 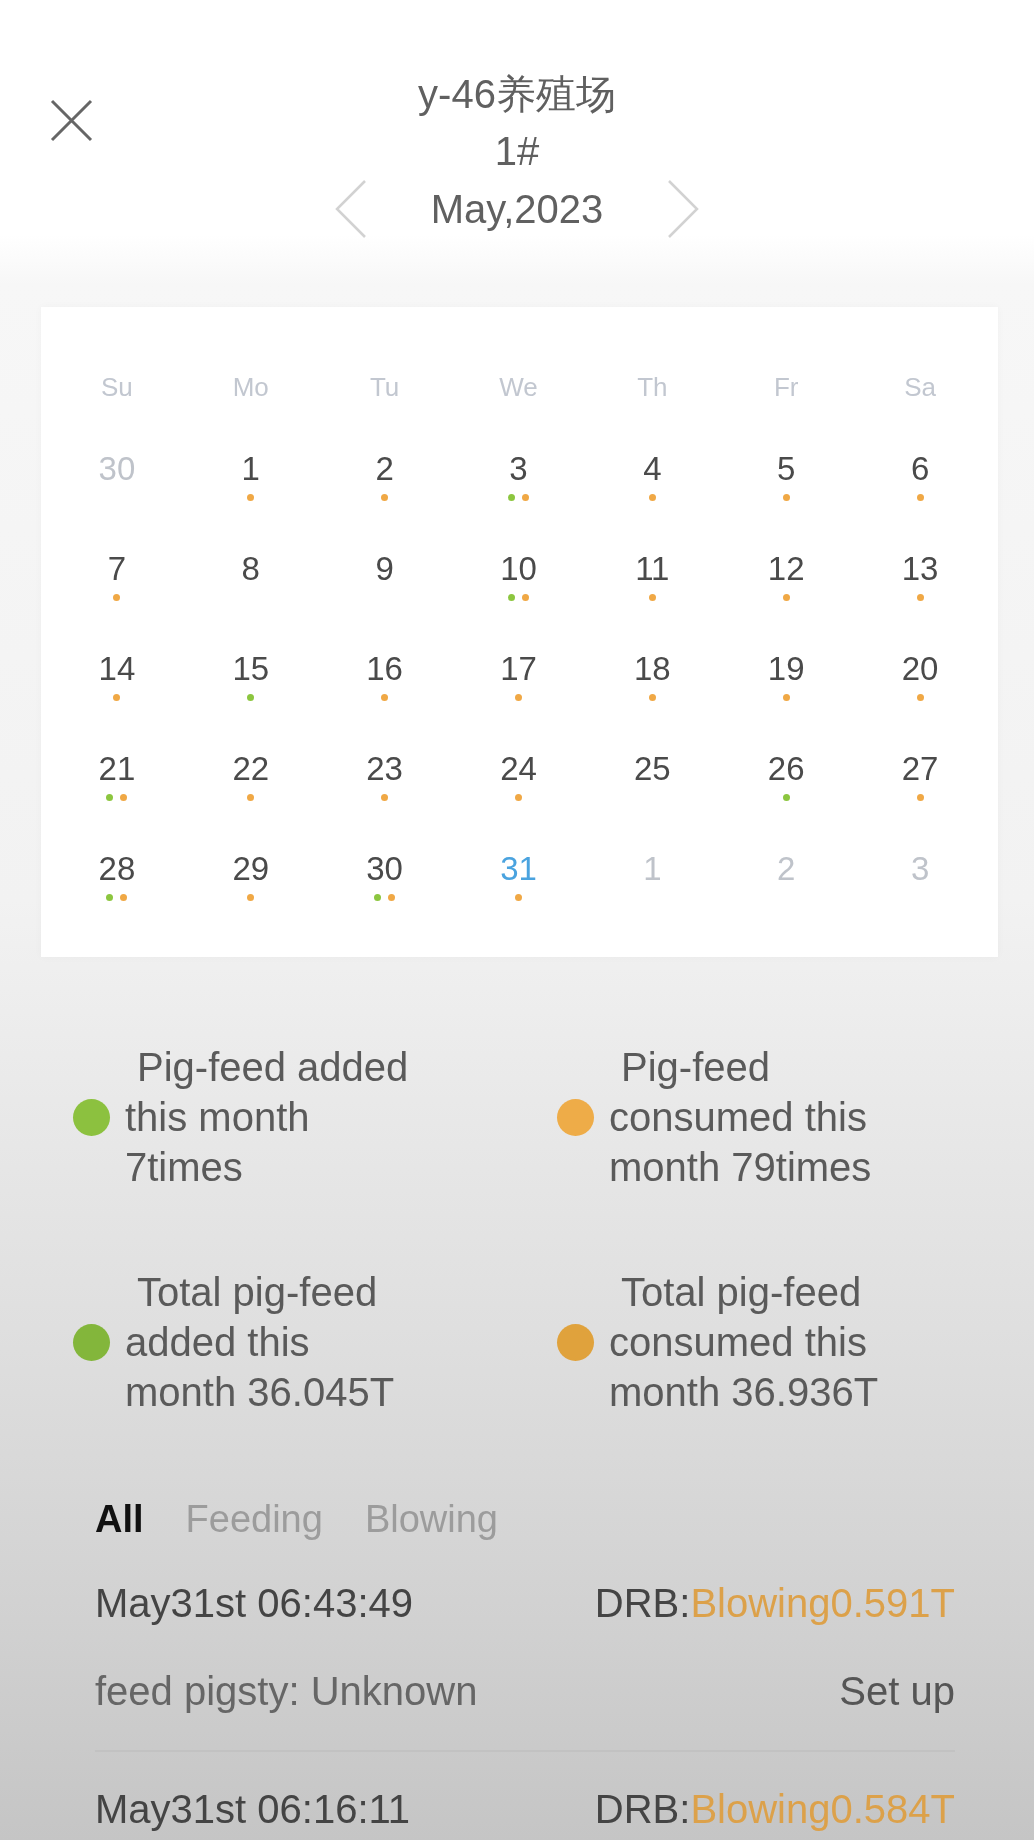 What do you see at coordinates (384, 869) in the screenshot?
I see `day-number: 30` at bounding box center [384, 869].